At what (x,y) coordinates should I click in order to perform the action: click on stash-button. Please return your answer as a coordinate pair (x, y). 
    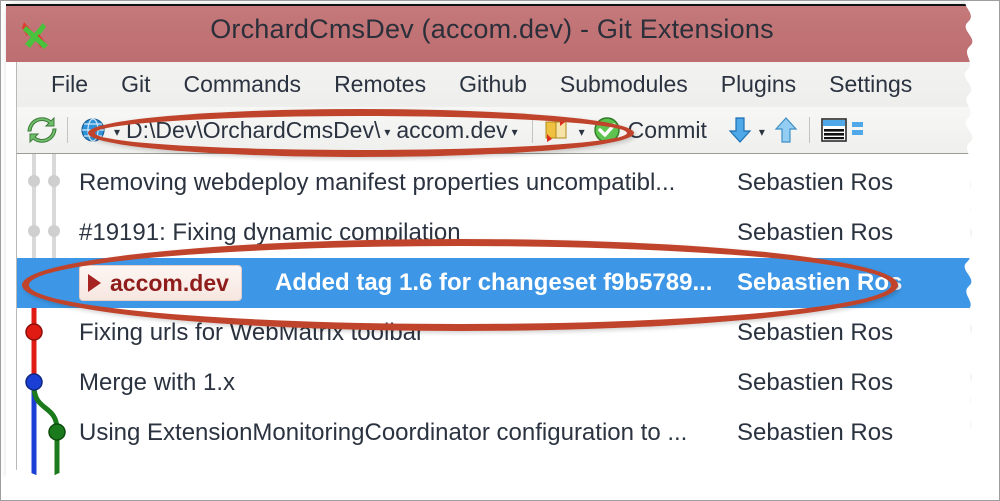
    Looking at the image, I should click on (558, 130).